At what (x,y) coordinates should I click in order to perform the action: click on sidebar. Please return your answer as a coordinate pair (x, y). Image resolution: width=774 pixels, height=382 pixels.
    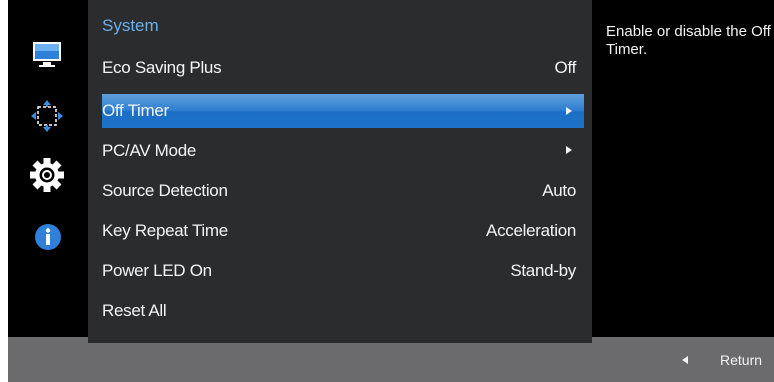
    Looking at the image, I should click on (48, 168).